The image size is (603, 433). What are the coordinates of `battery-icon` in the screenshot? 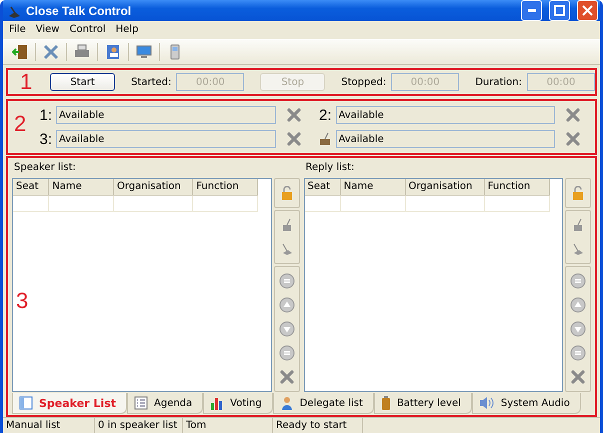 It's located at (385, 403).